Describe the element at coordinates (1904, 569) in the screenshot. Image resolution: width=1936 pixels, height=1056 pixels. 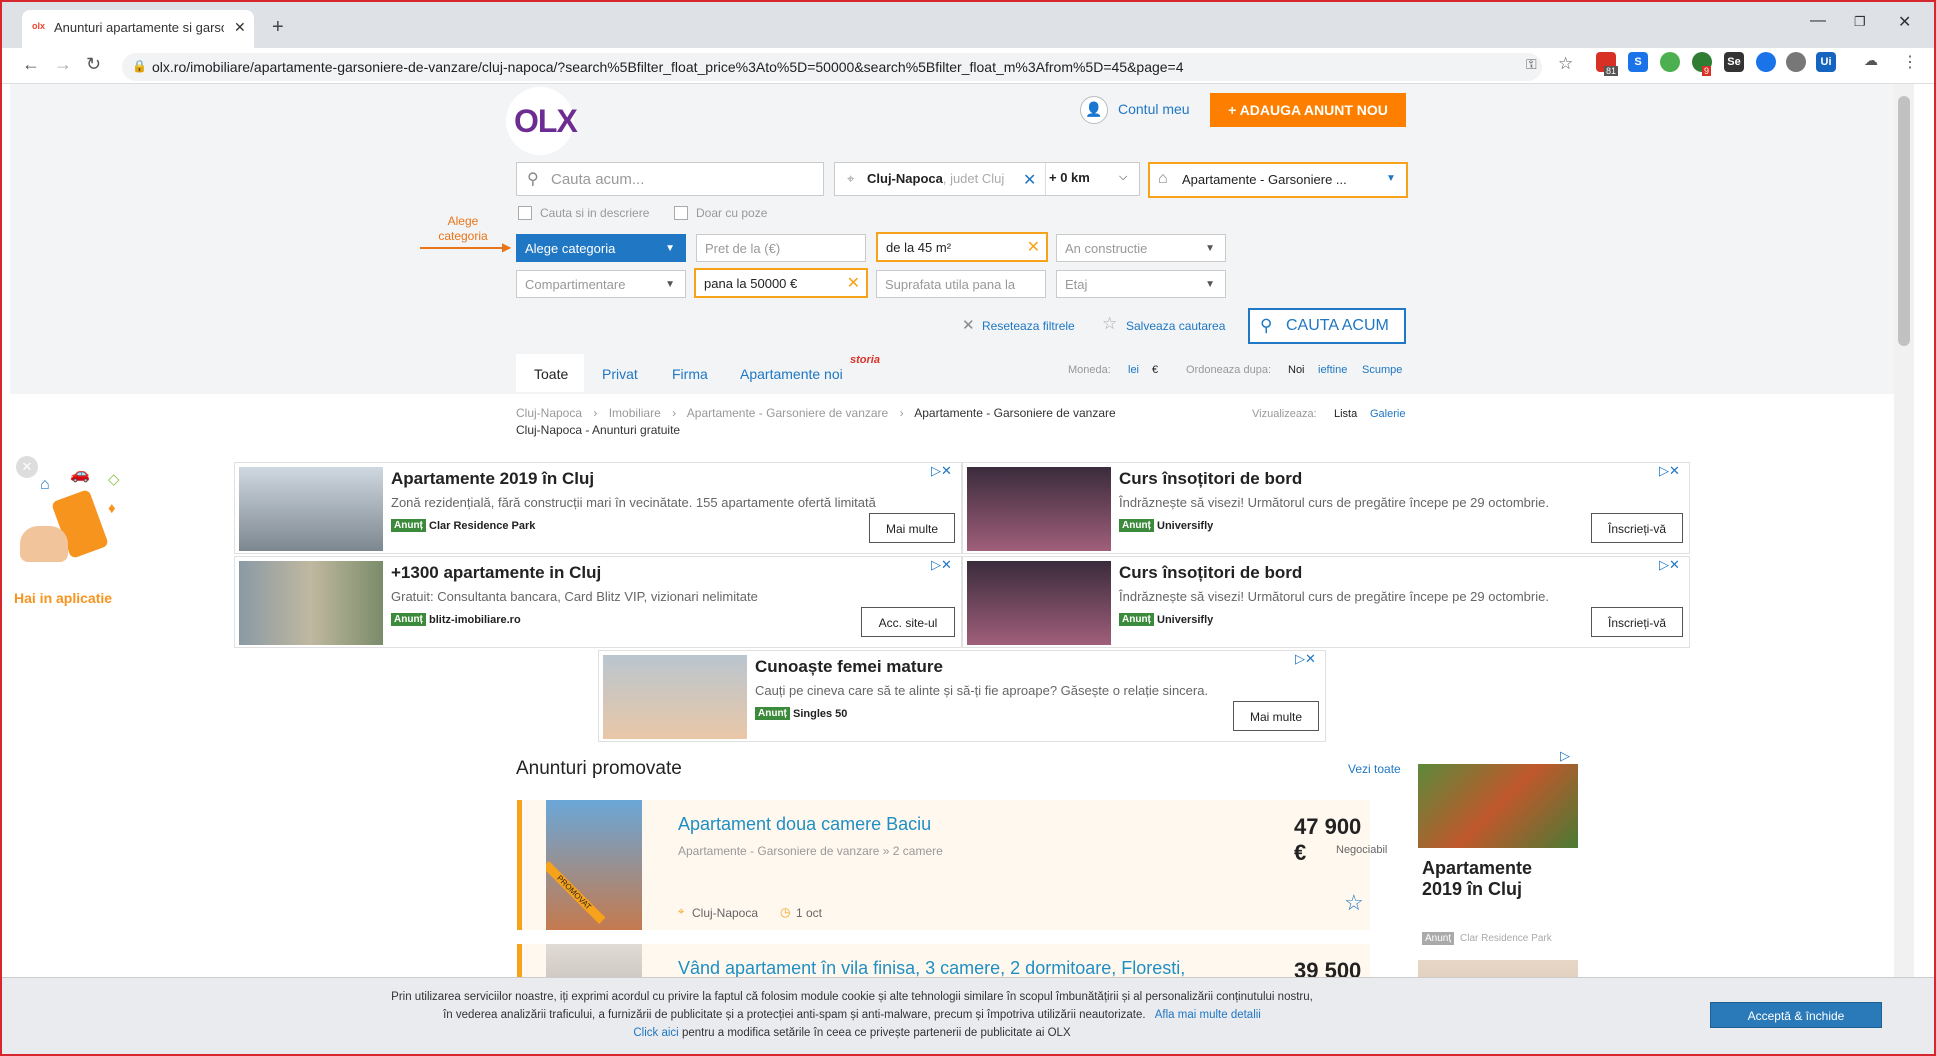
I see `scrollbar` at that location.